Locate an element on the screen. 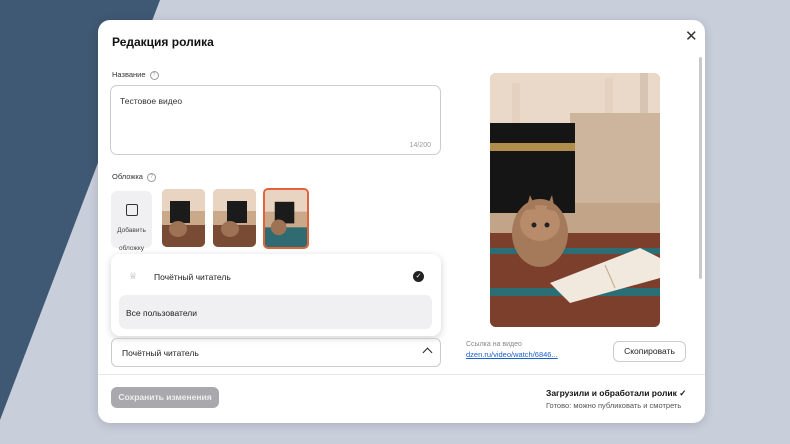  status-subtitle: Готово: можно публиковать и смотреть is located at coordinates (614, 405).